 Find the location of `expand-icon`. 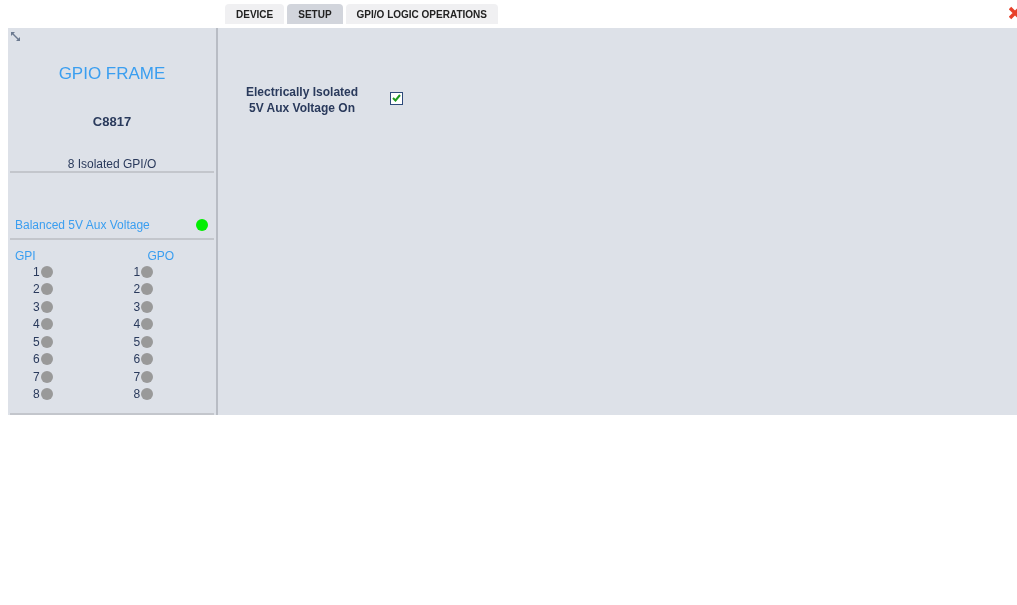

expand-icon is located at coordinates (15, 36).